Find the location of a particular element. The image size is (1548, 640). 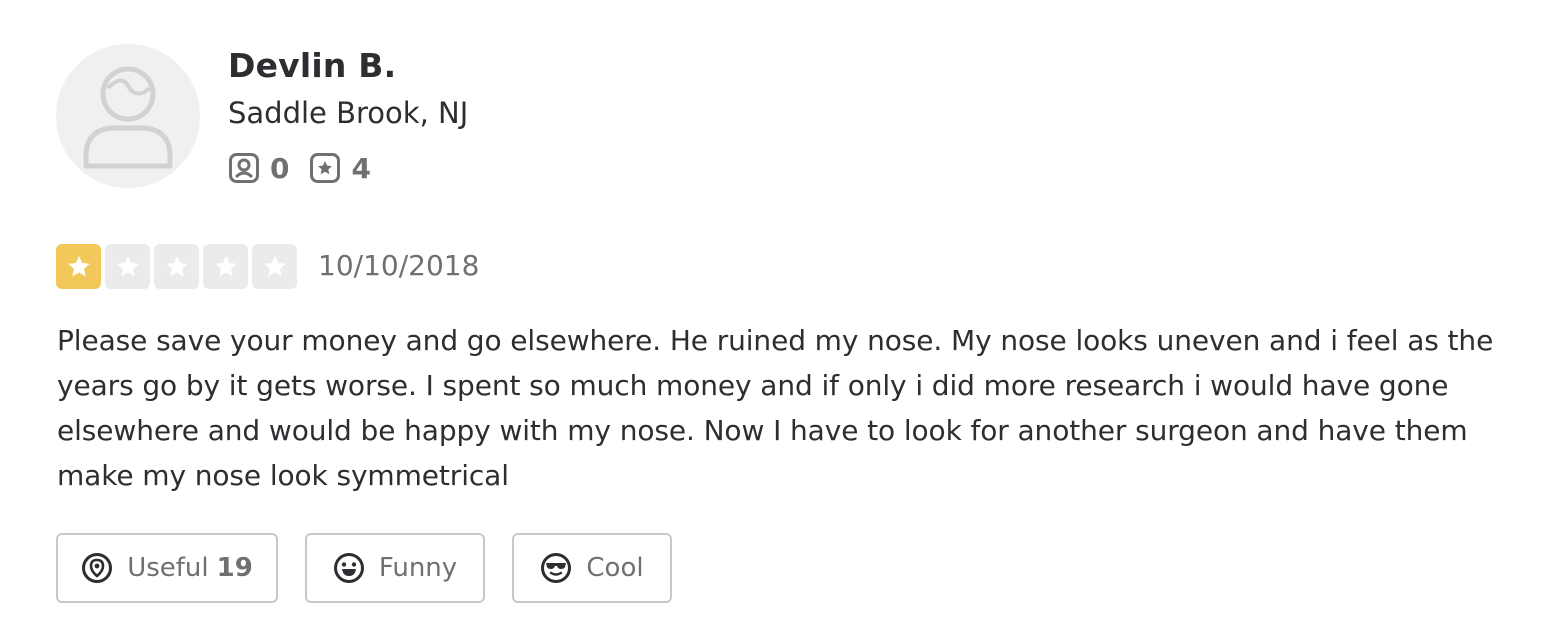

friends-icon is located at coordinates (244, 168).